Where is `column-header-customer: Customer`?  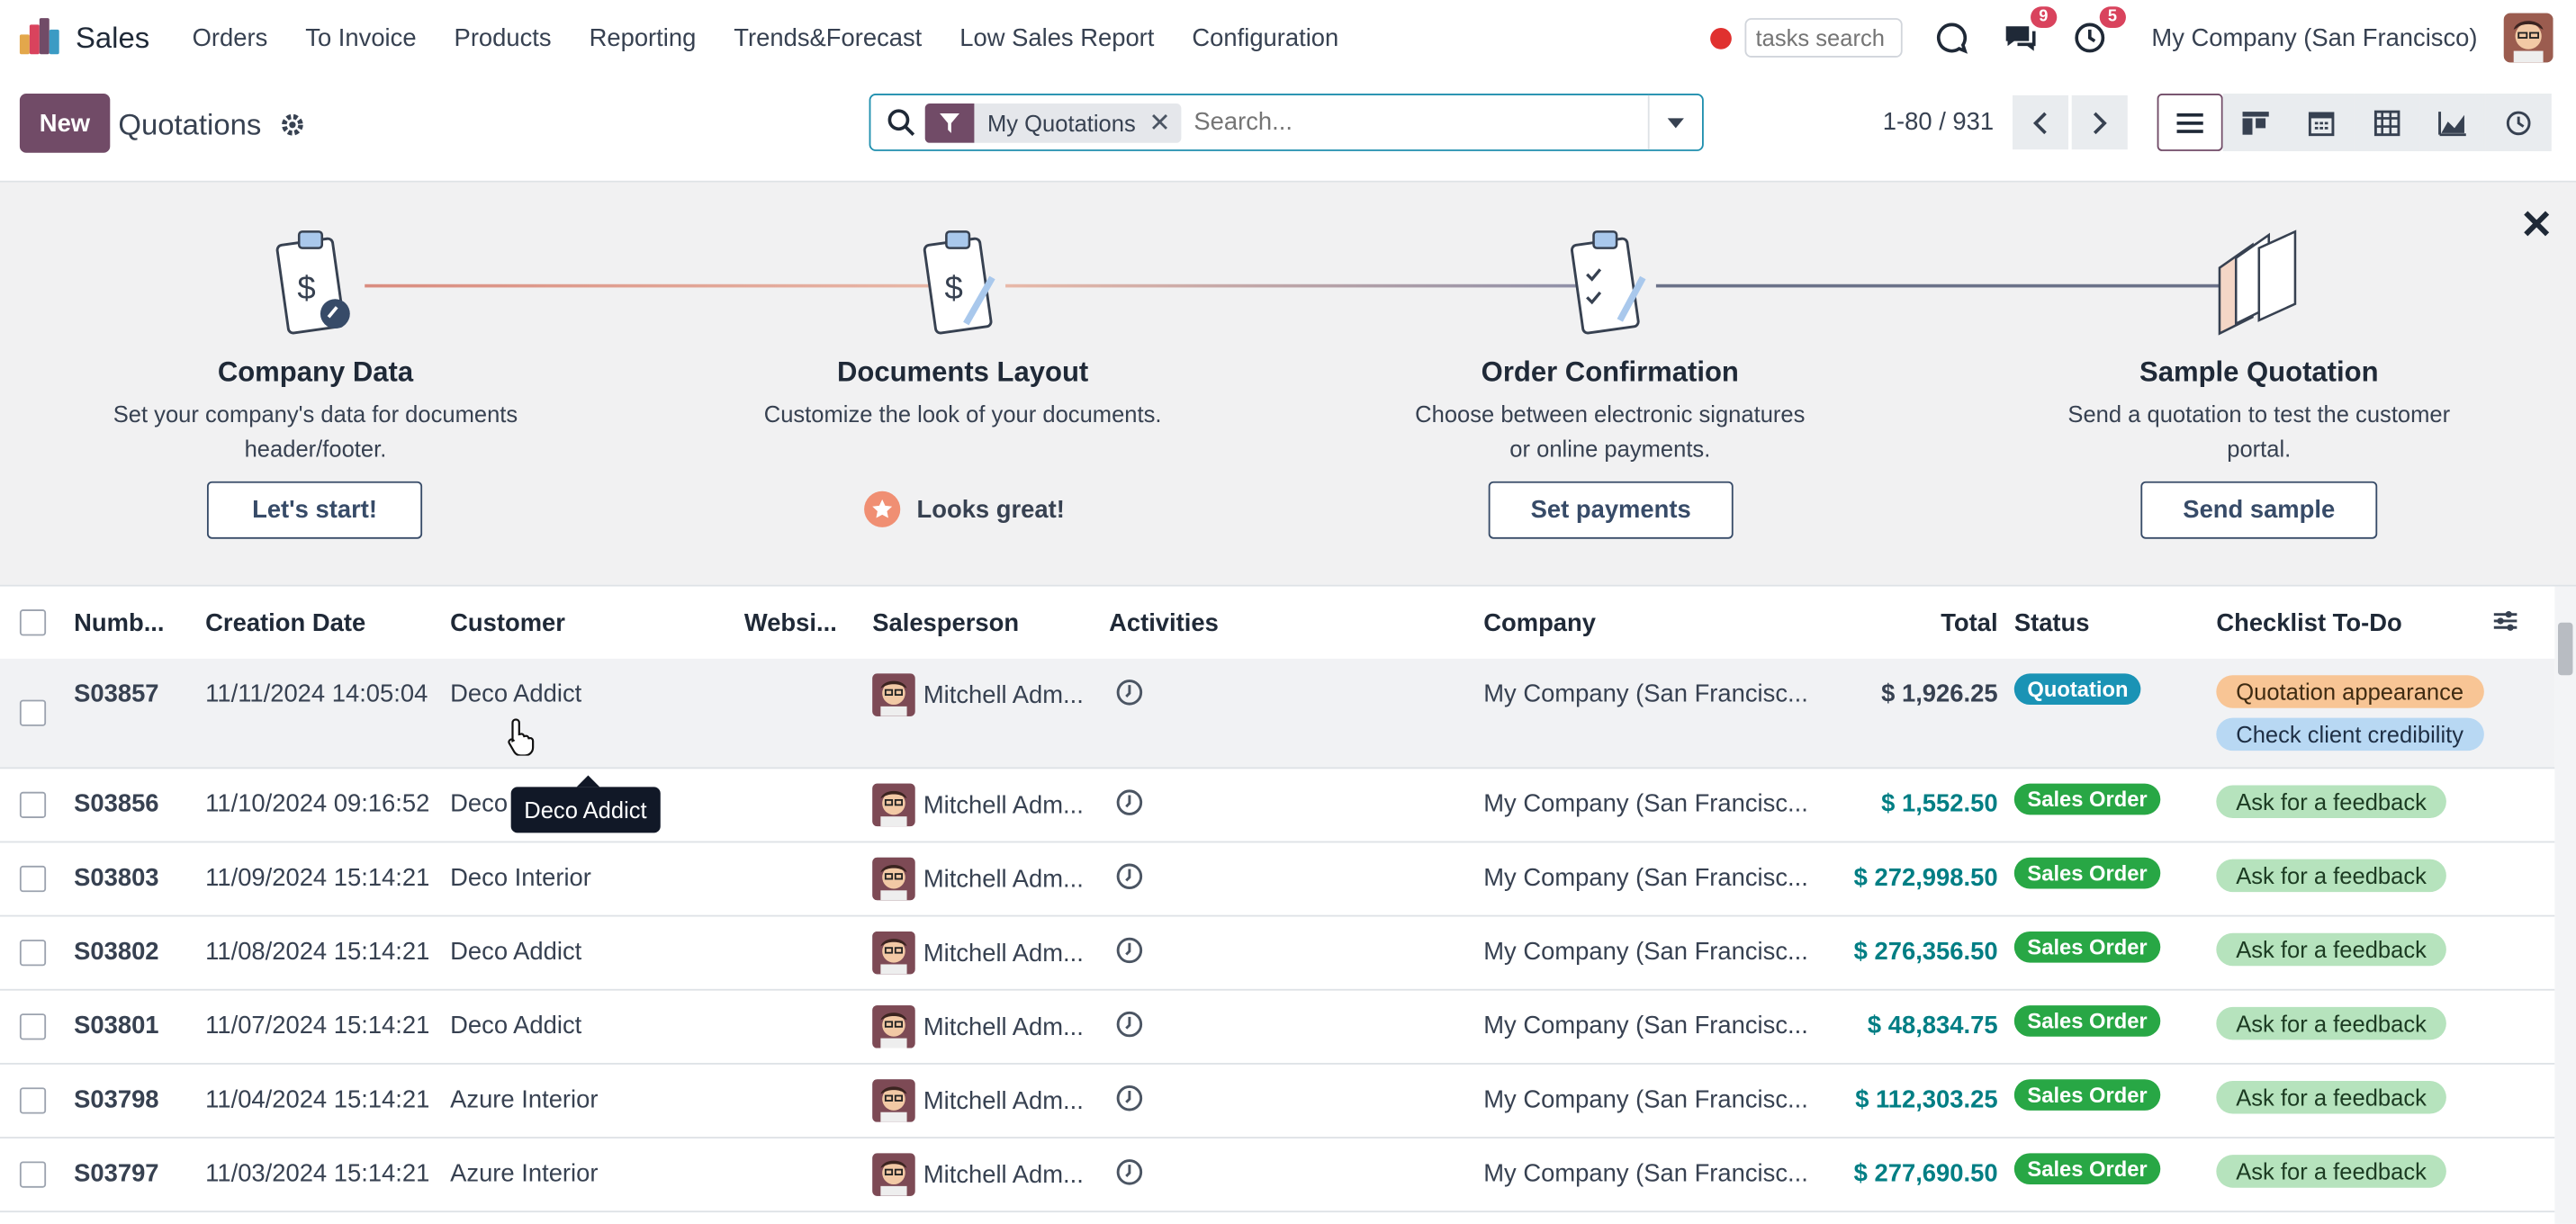 column-header-customer: Customer is located at coordinates (507, 623).